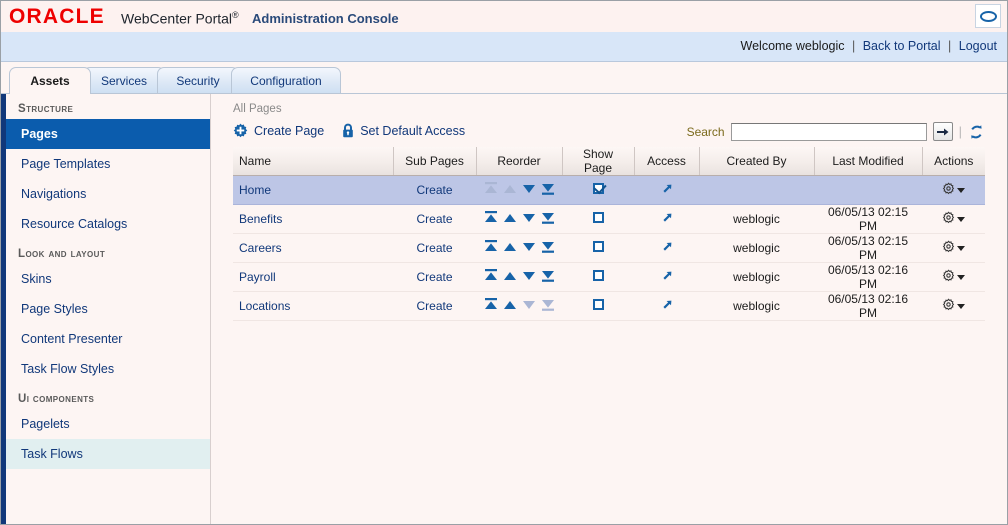 The width and height of the screenshot is (1008, 525). Describe the element at coordinates (108, 279) in the screenshot. I see `sidebar-item-skins: Skins` at that location.